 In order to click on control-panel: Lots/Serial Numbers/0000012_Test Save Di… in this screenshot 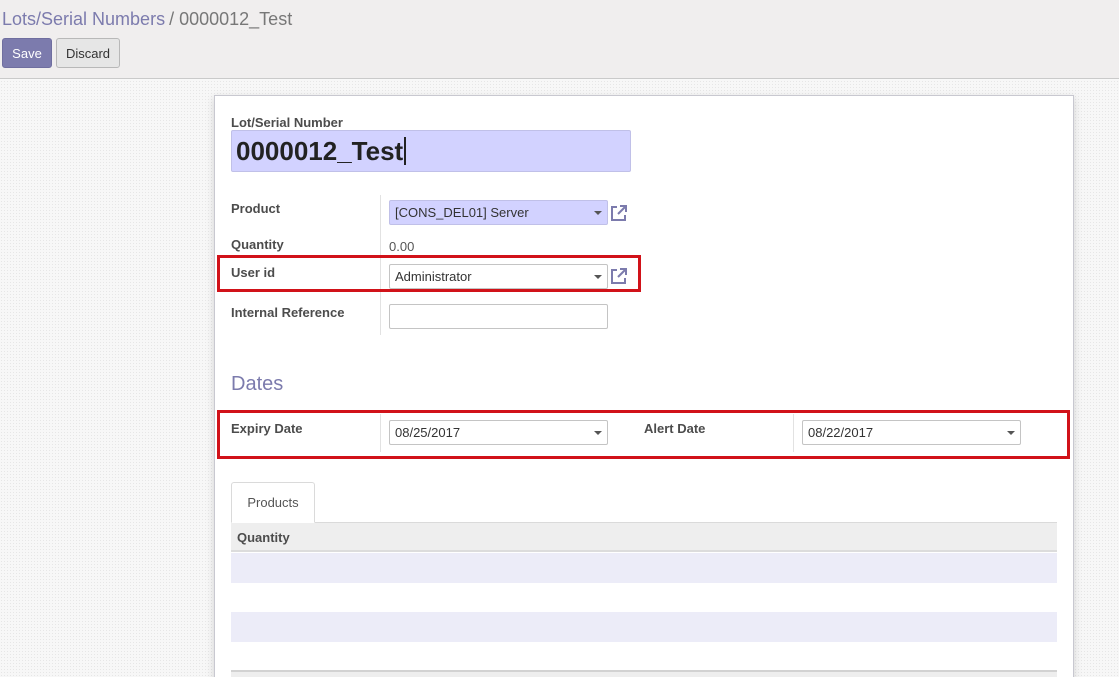, I will do `click(559, 39)`.